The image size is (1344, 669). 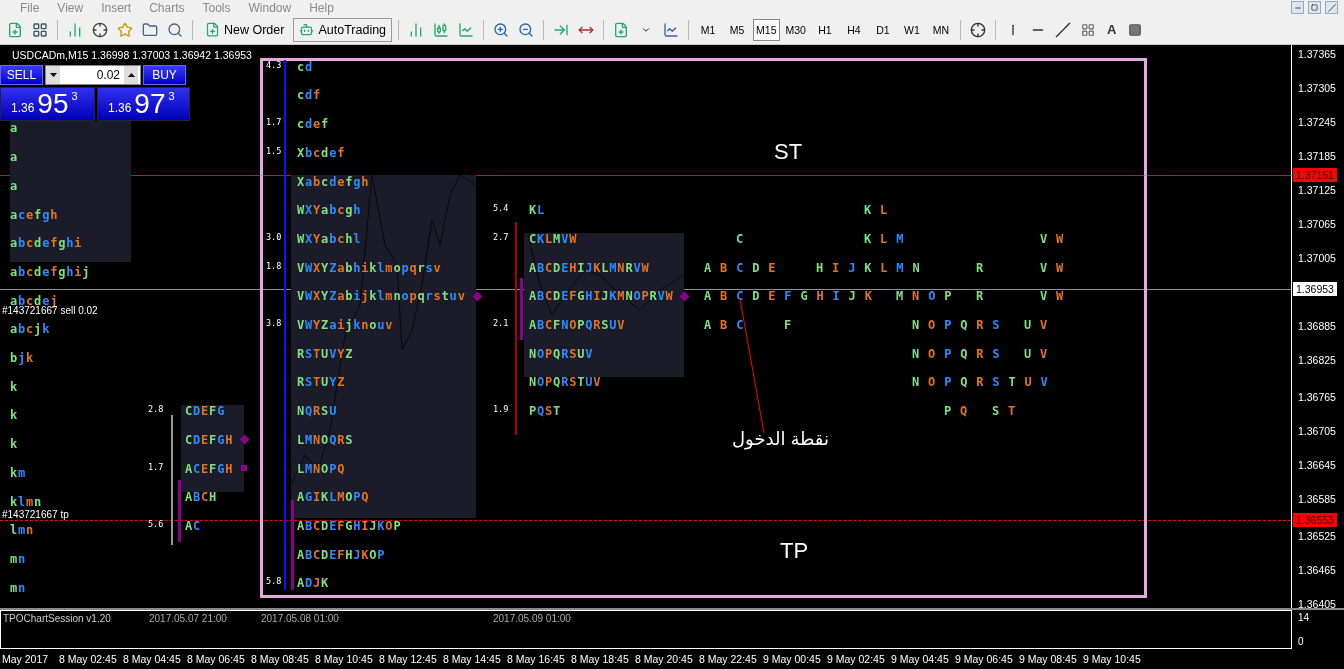 What do you see at coordinates (980, 382) in the screenshot?
I see `tpo-letters: N O P Q R S T U V` at bounding box center [980, 382].